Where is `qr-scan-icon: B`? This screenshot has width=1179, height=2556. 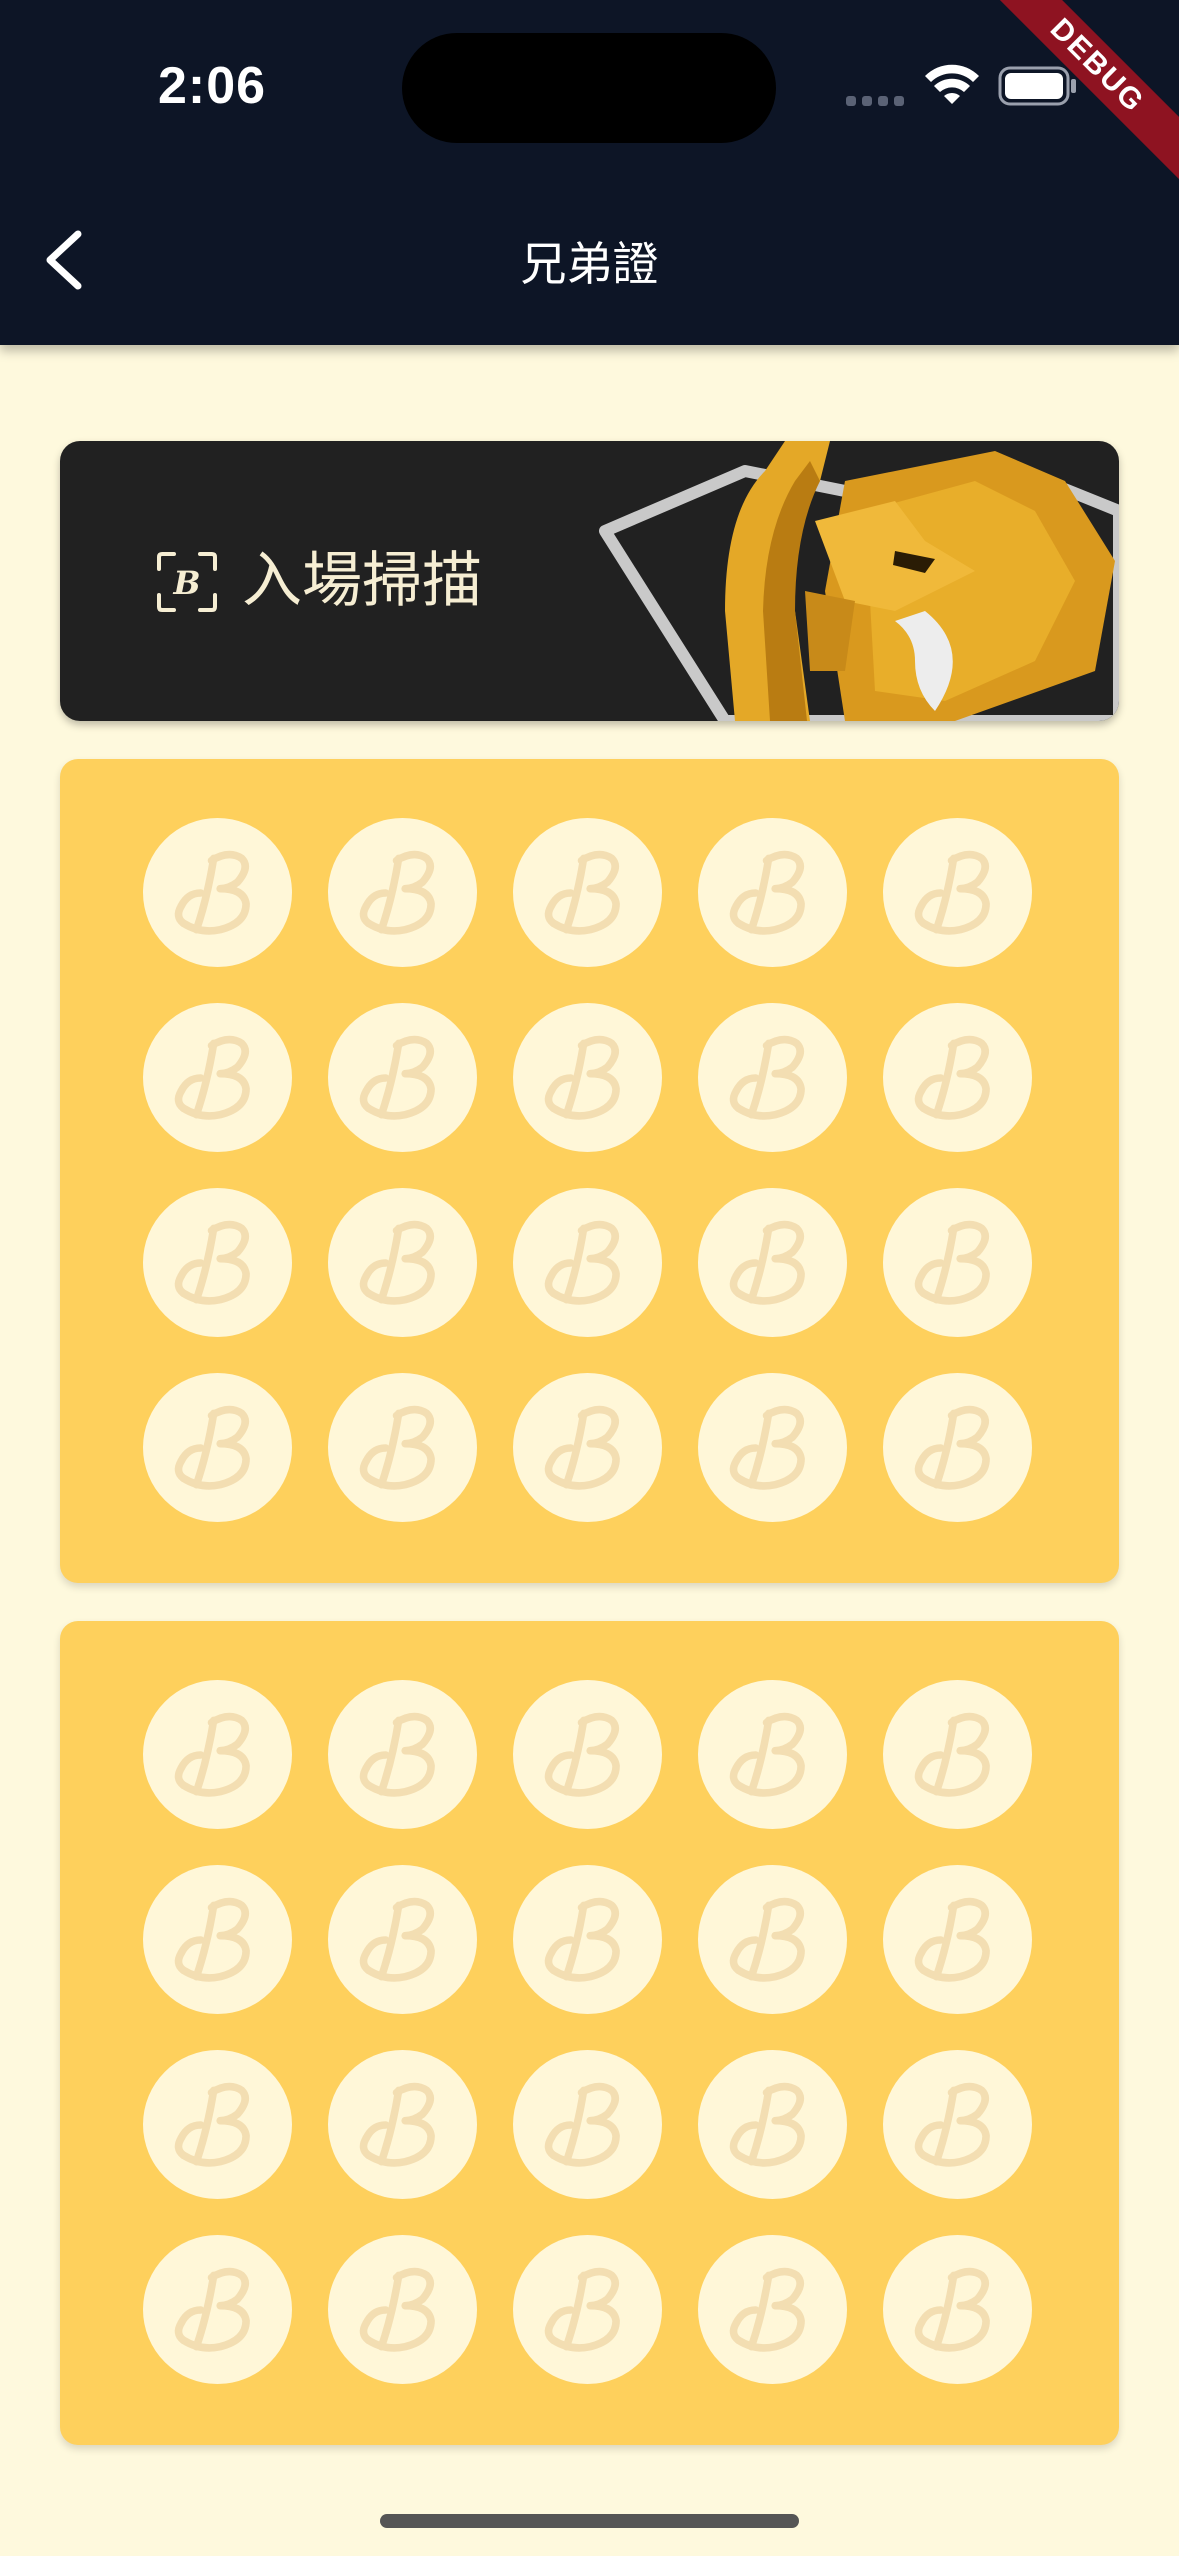
qr-scan-icon: B is located at coordinates (187, 582).